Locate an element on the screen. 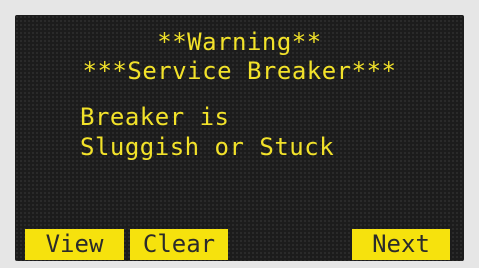 This screenshot has height=268, width=479. message-line-2: Sluggish or Stuck is located at coordinates (207, 147).